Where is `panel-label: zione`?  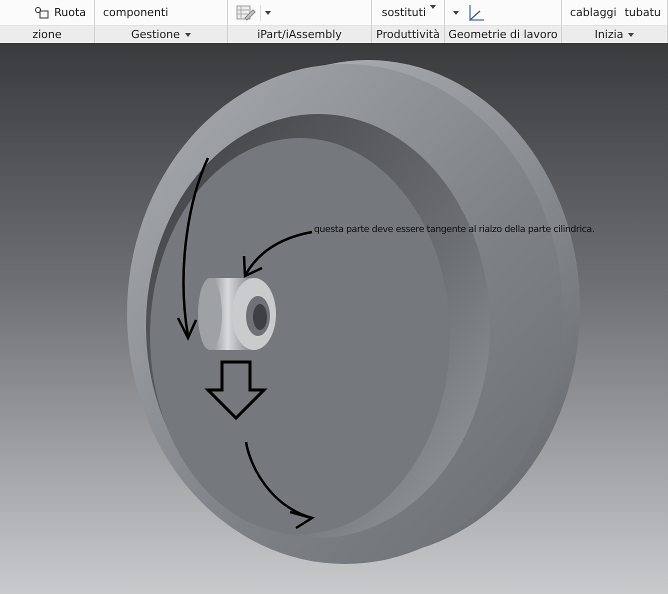 panel-label: zione is located at coordinates (47, 34).